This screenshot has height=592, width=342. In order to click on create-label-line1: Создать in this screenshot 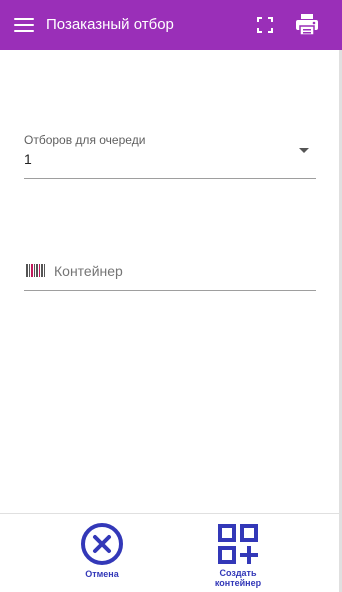, I will do `click(238, 573)`.